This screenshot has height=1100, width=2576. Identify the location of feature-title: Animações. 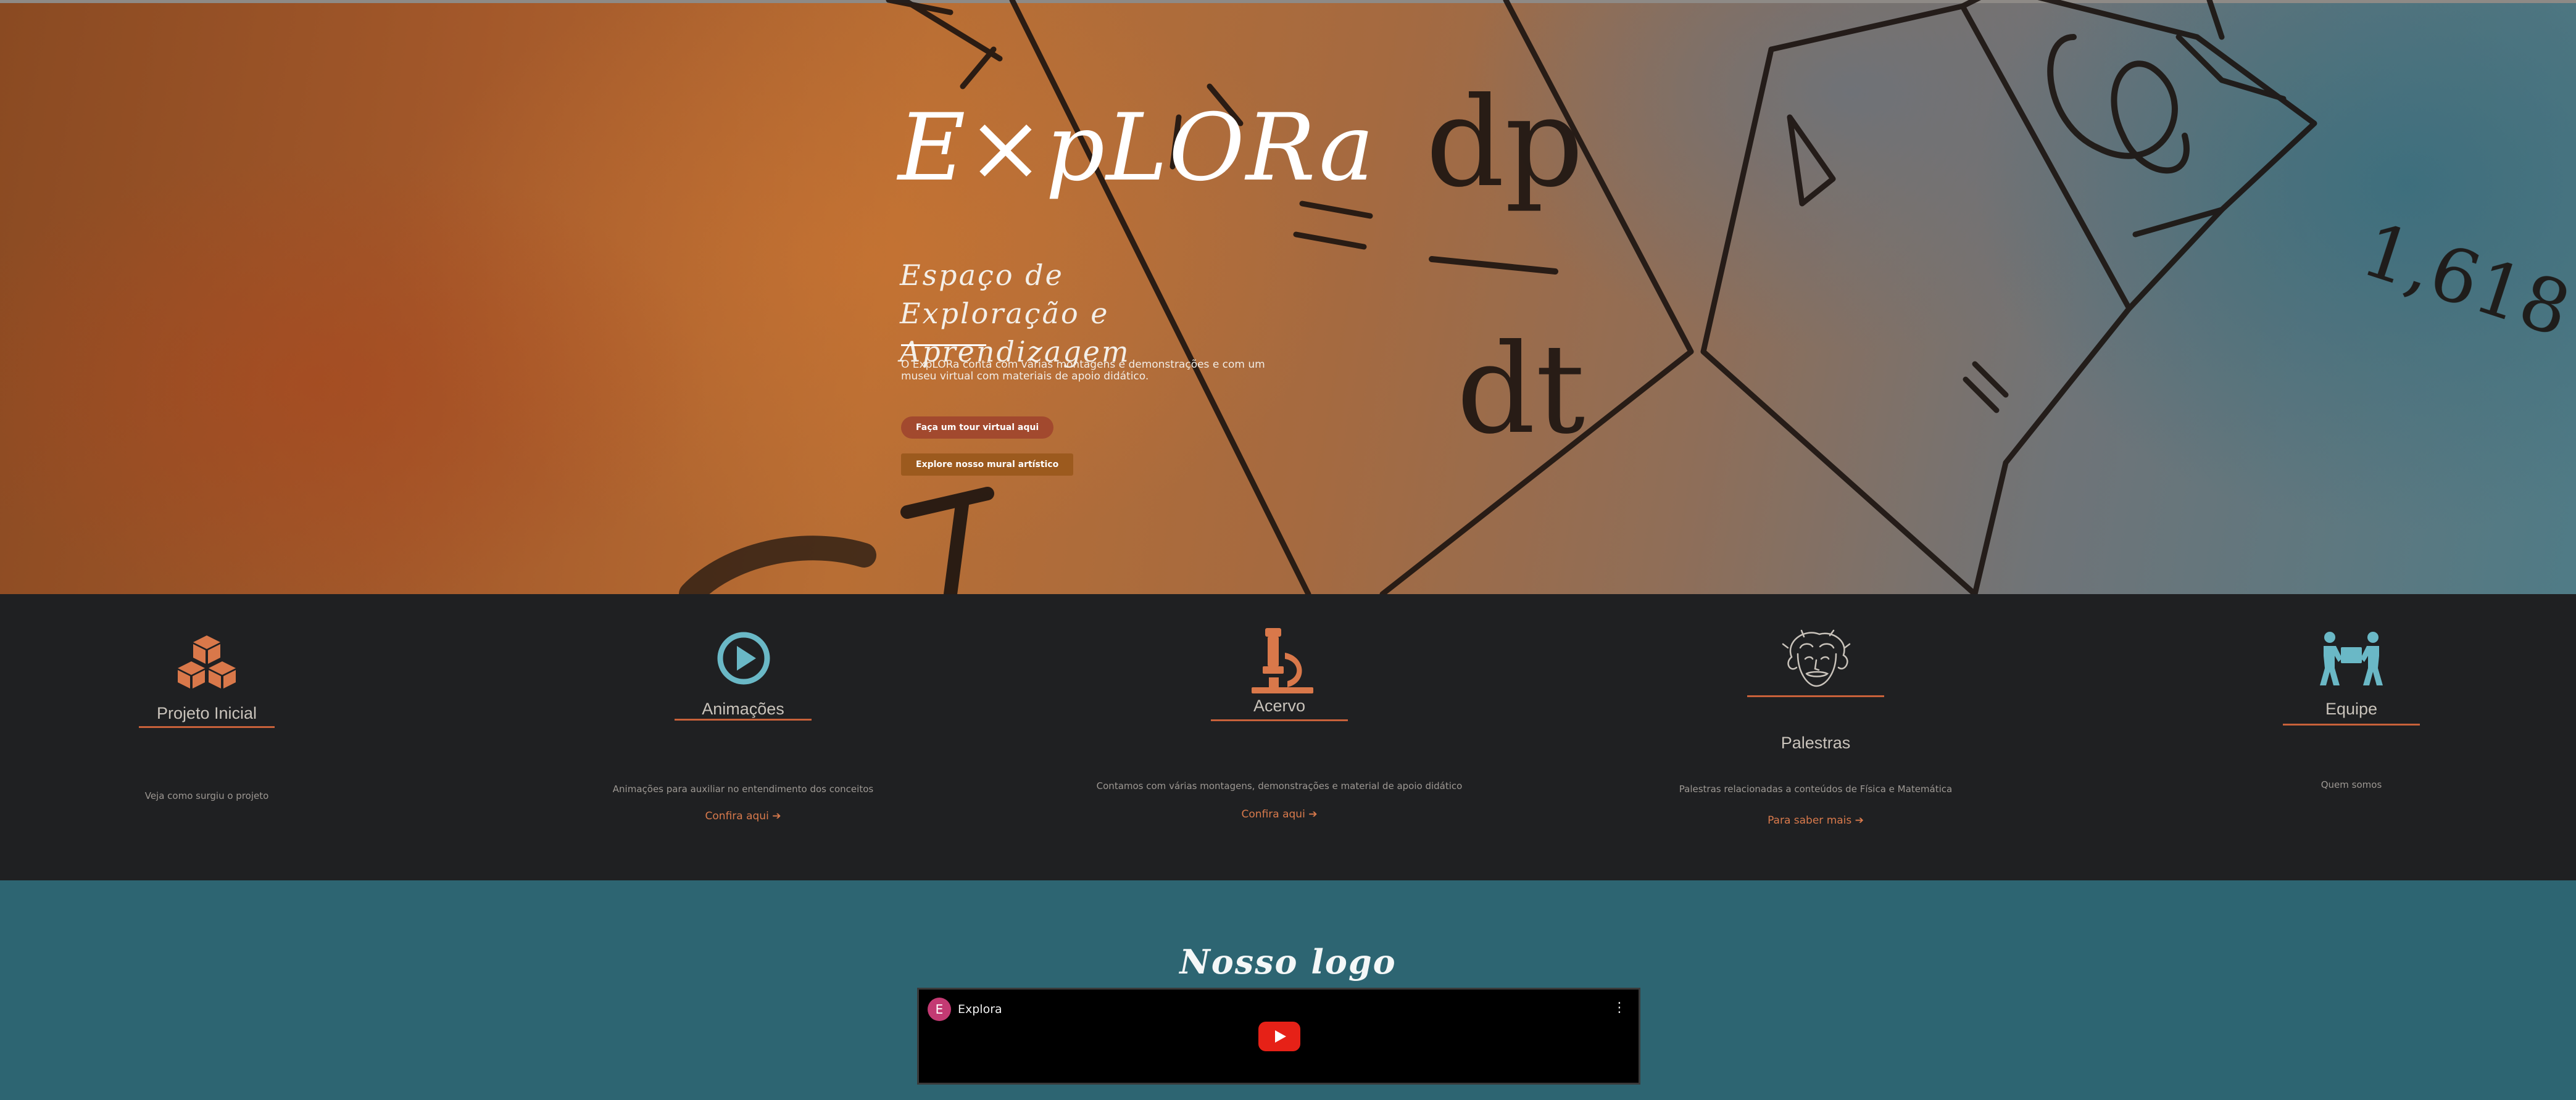
(743, 709).